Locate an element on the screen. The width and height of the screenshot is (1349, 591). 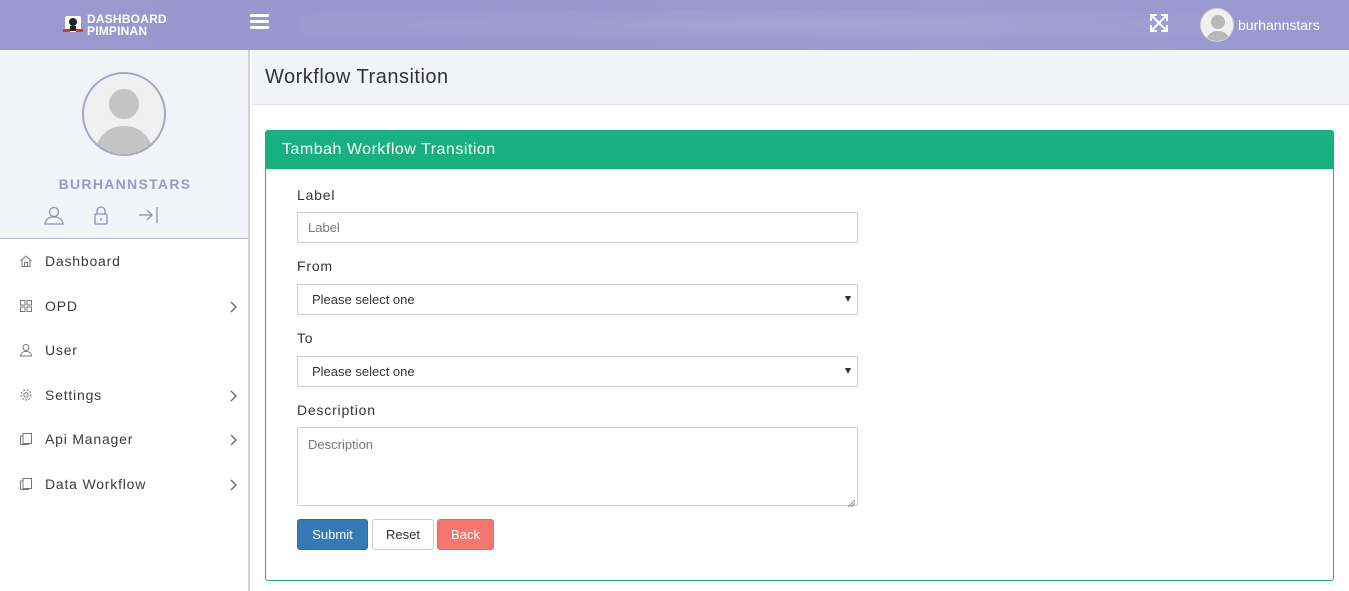
user-menu: burhannstars is located at coordinates (1260, 25).